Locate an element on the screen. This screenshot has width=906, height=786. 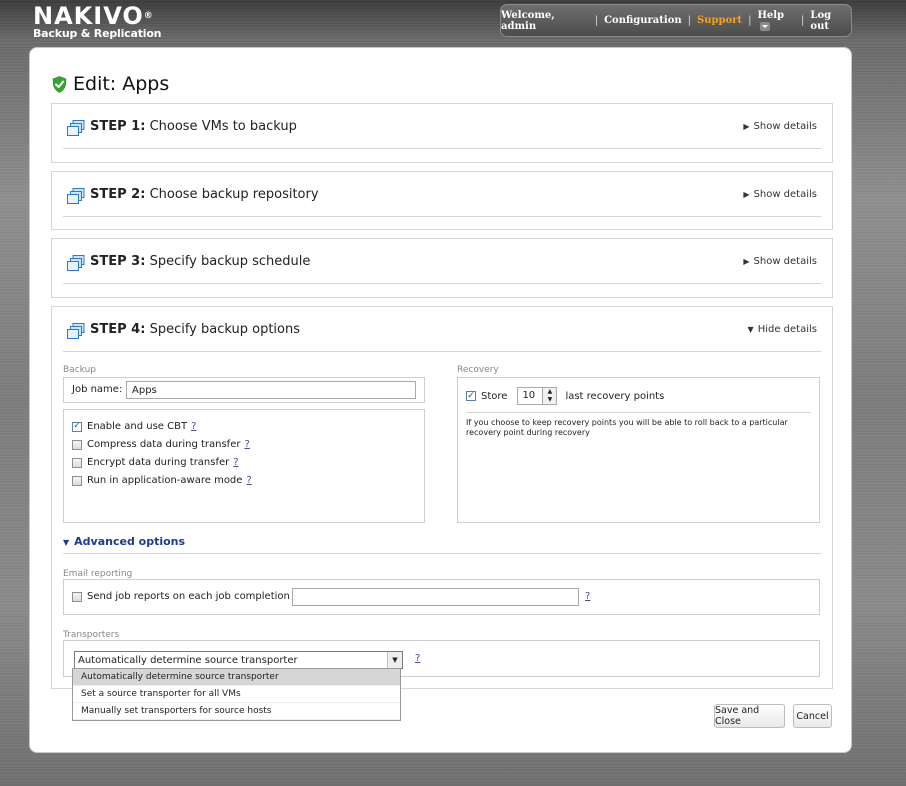
triangle-down-icon: ▼ is located at coordinates (66, 542).